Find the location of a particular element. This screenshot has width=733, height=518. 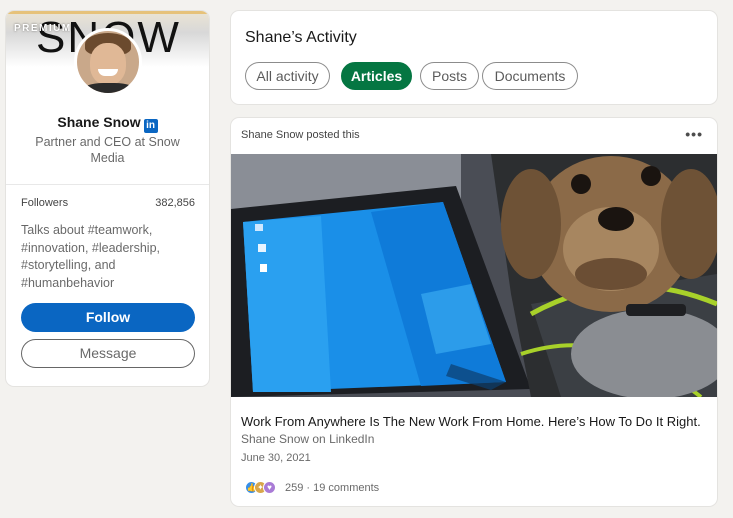

message-button: Message is located at coordinates (108, 353).